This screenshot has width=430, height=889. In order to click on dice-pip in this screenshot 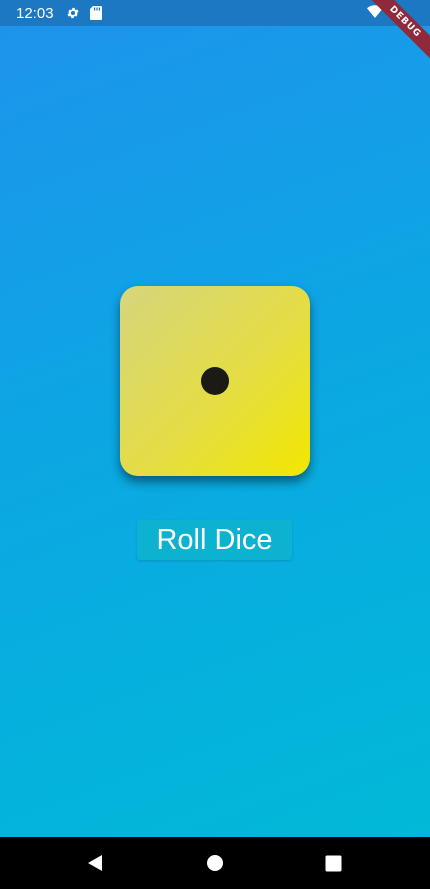, I will do `click(215, 381)`.